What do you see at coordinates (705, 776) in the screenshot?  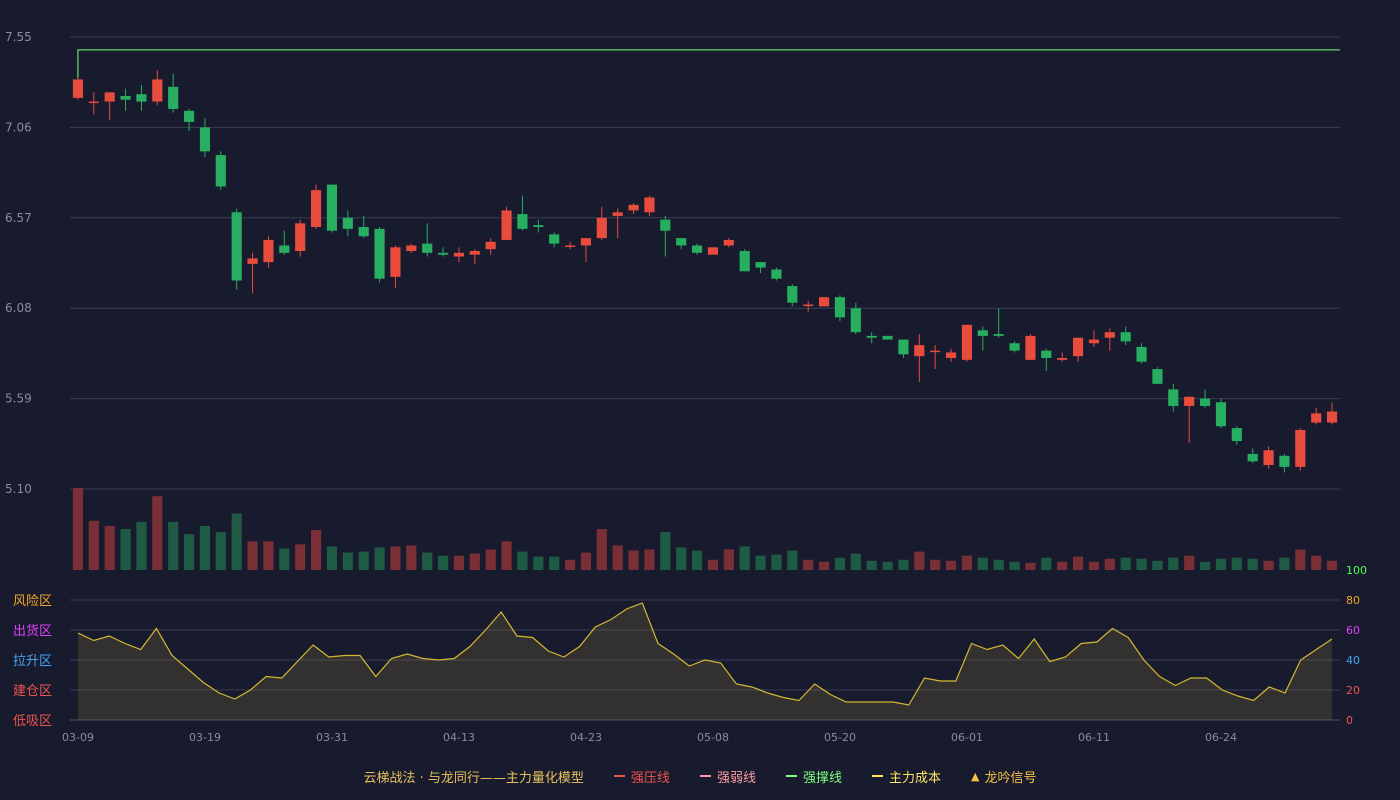 I see `strength-line-swatch` at bounding box center [705, 776].